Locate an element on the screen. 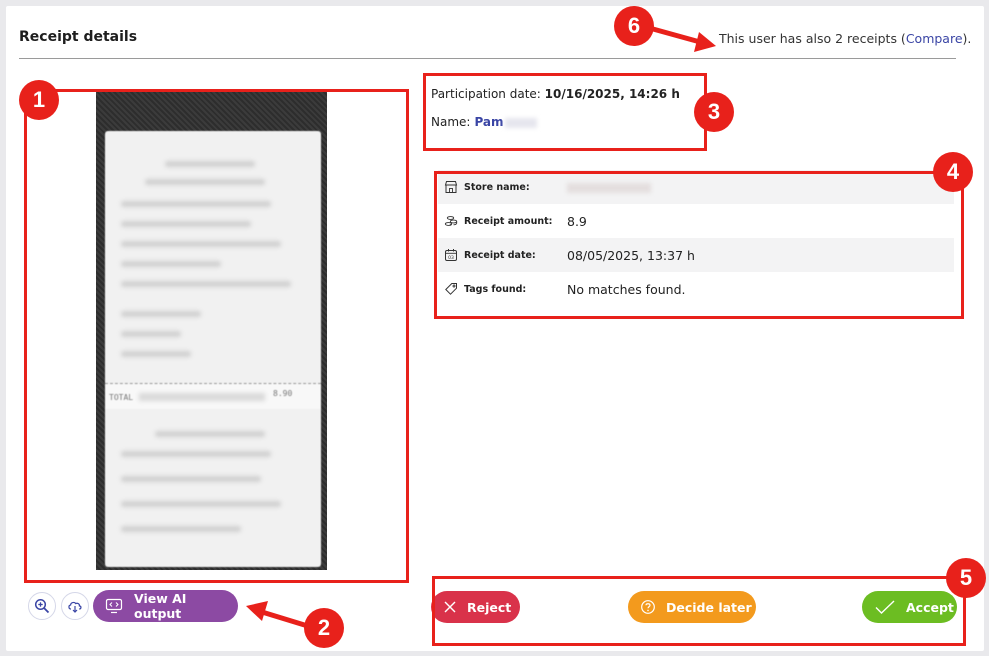  annotation-badge-2: 2 is located at coordinates (324, 628).